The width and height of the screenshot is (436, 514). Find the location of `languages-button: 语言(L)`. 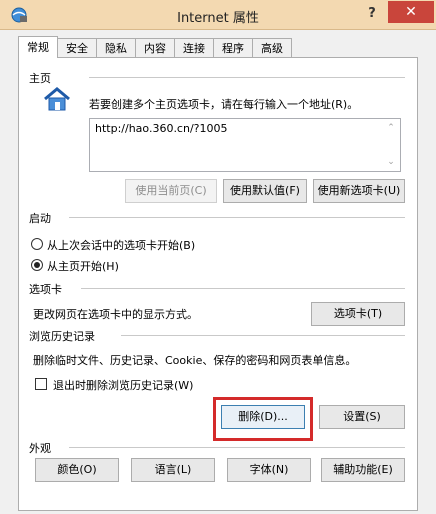

languages-button: 语言(L) is located at coordinates (173, 470).